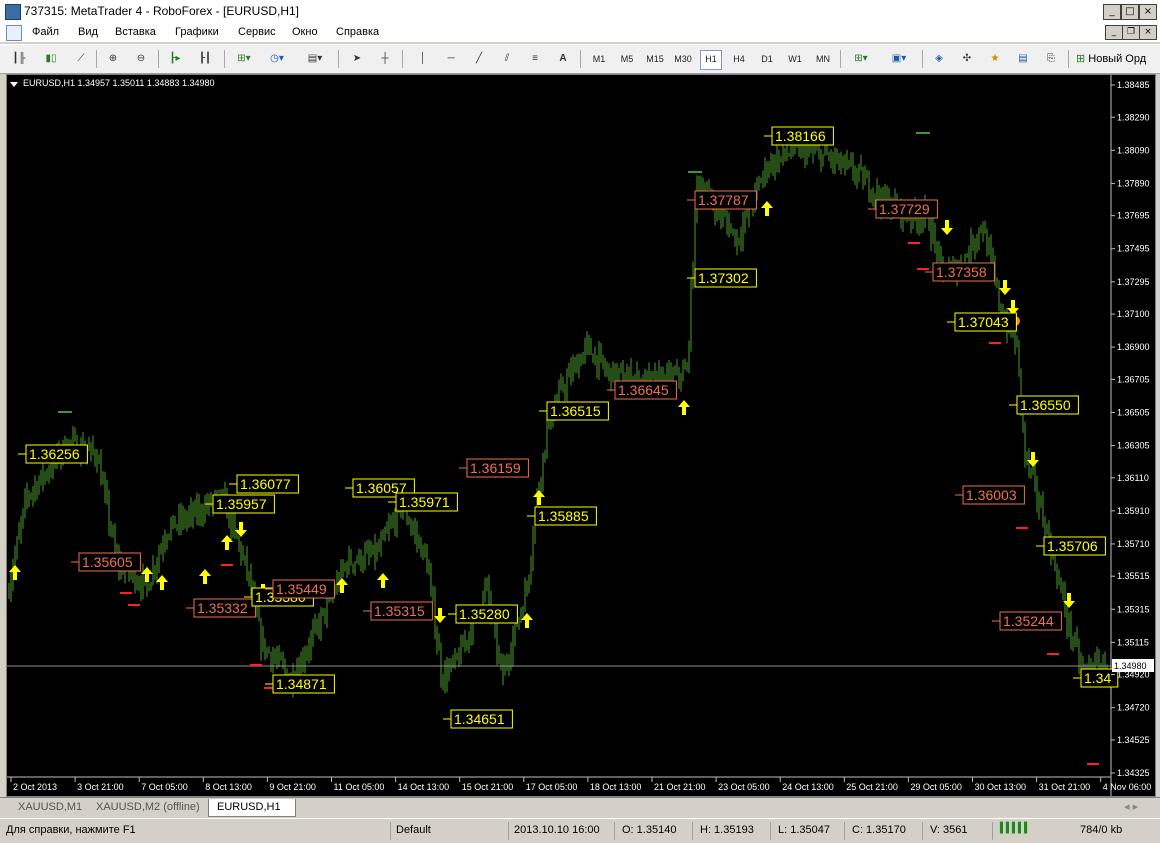 Image resolution: width=1160 pixels, height=843 pixels. I want to click on timeframe-h1: H1, so click(711, 60).